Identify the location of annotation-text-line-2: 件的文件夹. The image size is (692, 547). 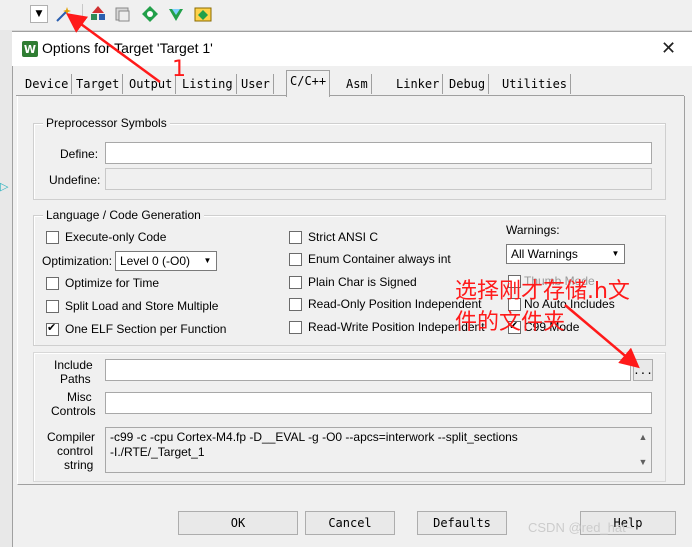
(510, 322).